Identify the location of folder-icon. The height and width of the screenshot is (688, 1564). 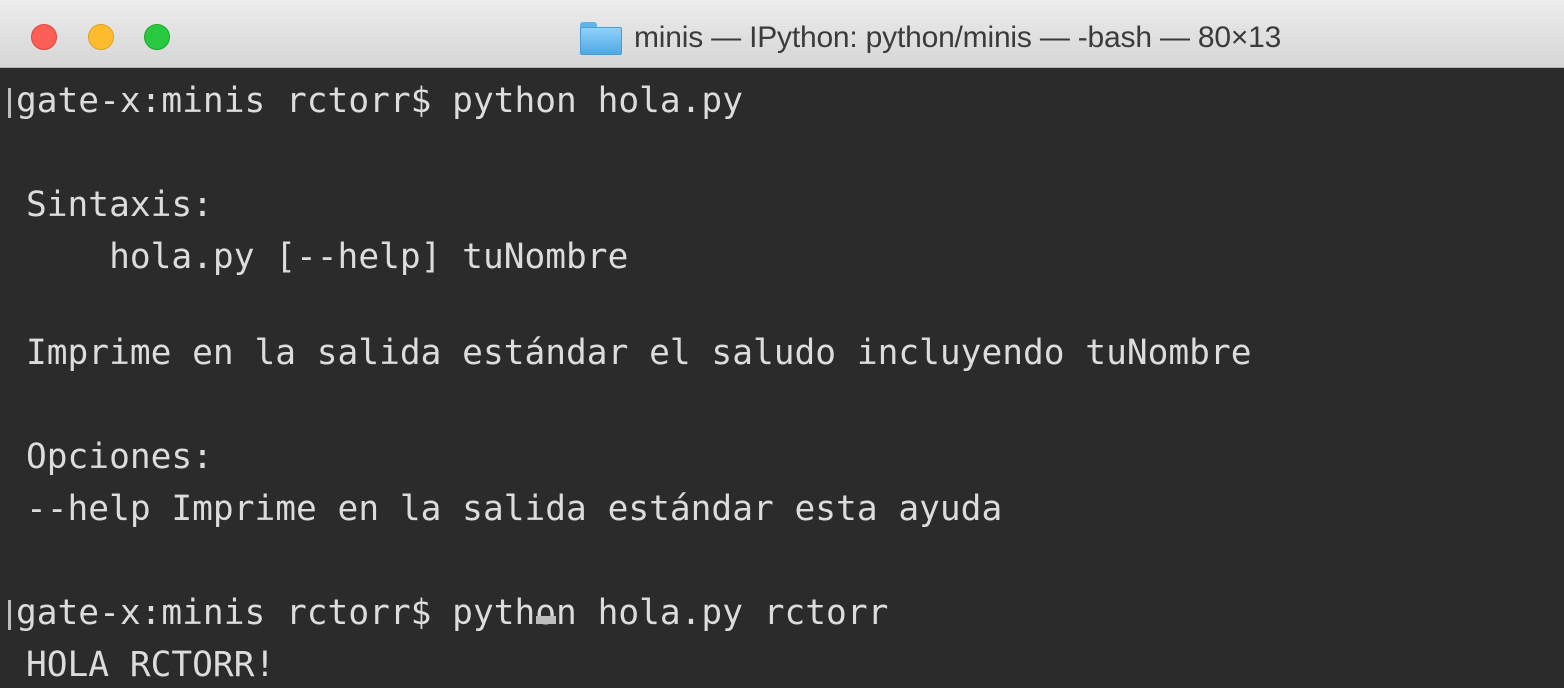
(601, 38).